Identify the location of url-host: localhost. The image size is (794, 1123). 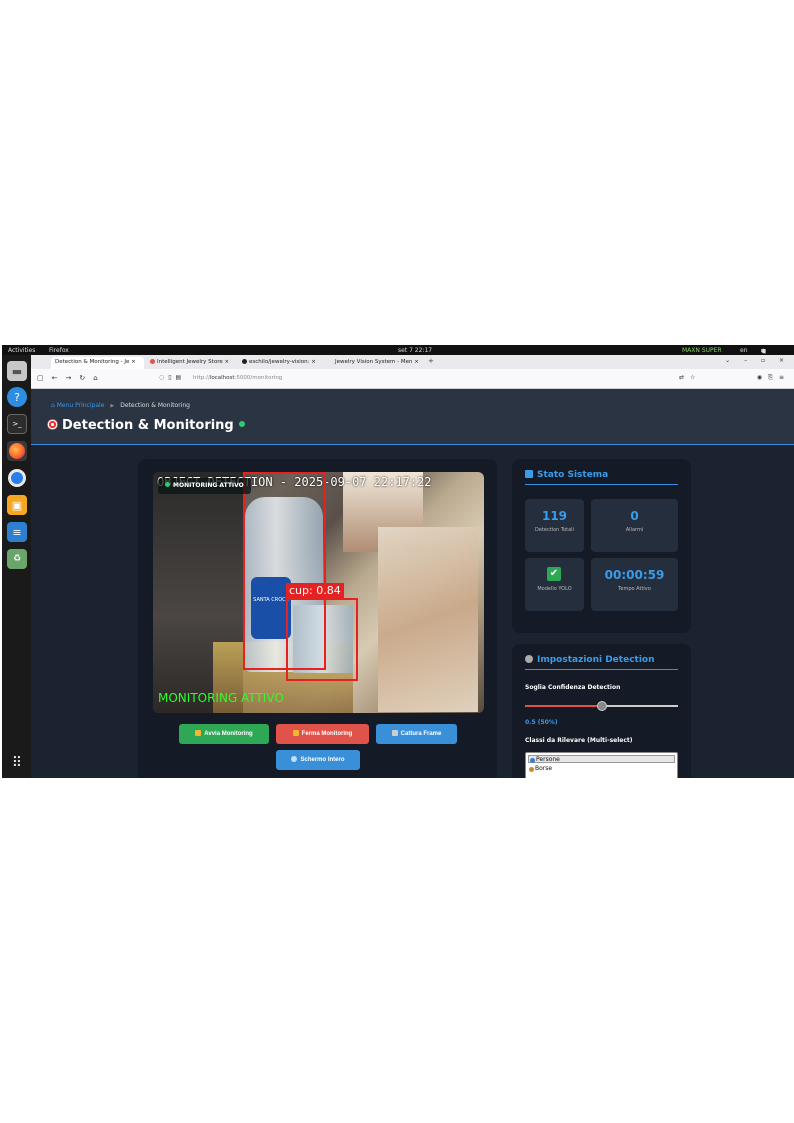
(222, 378).